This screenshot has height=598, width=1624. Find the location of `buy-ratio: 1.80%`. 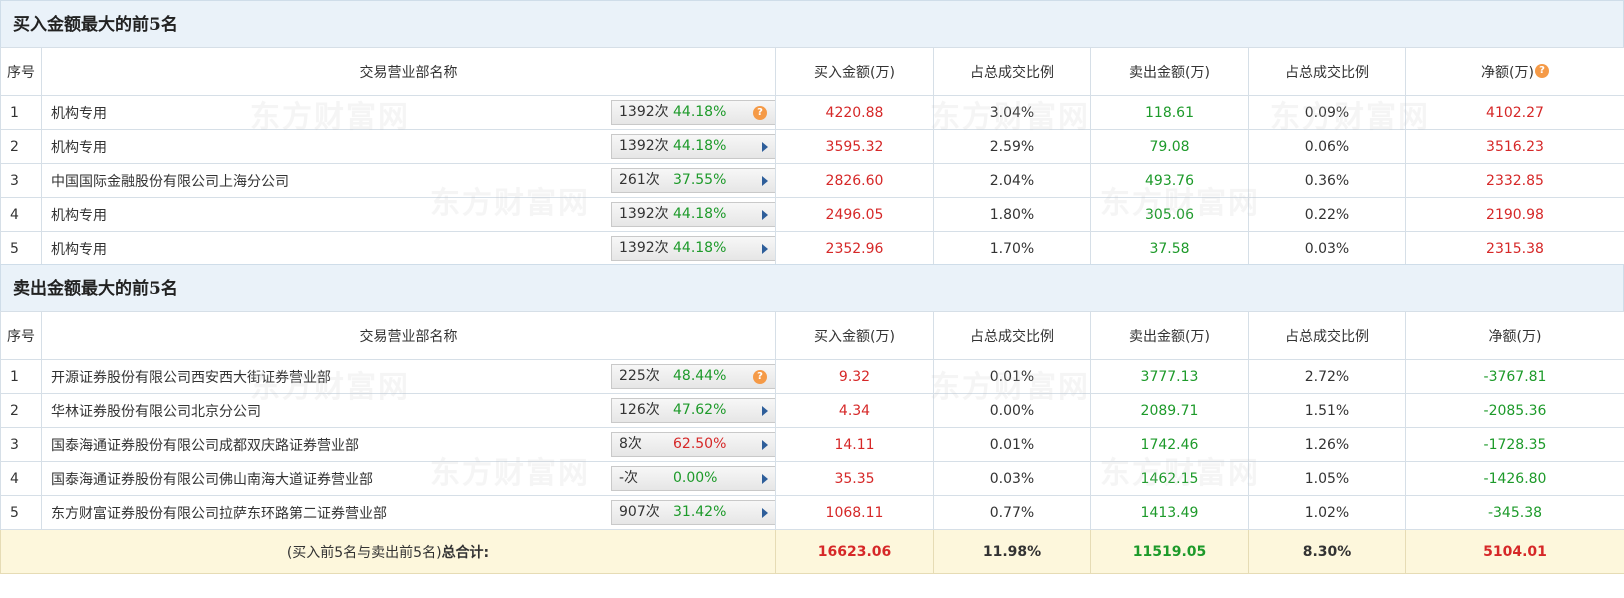

buy-ratio: 1.80% is located at coordinates (1012, 214).